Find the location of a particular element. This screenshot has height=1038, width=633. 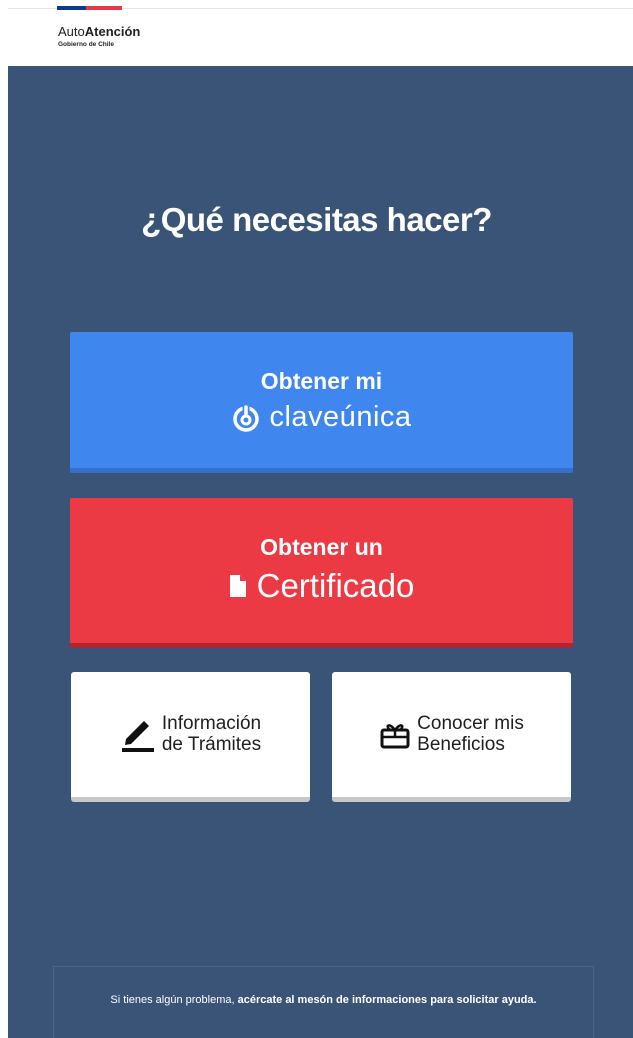

certificado-label: Certificado is located at coordinates (335, 585).